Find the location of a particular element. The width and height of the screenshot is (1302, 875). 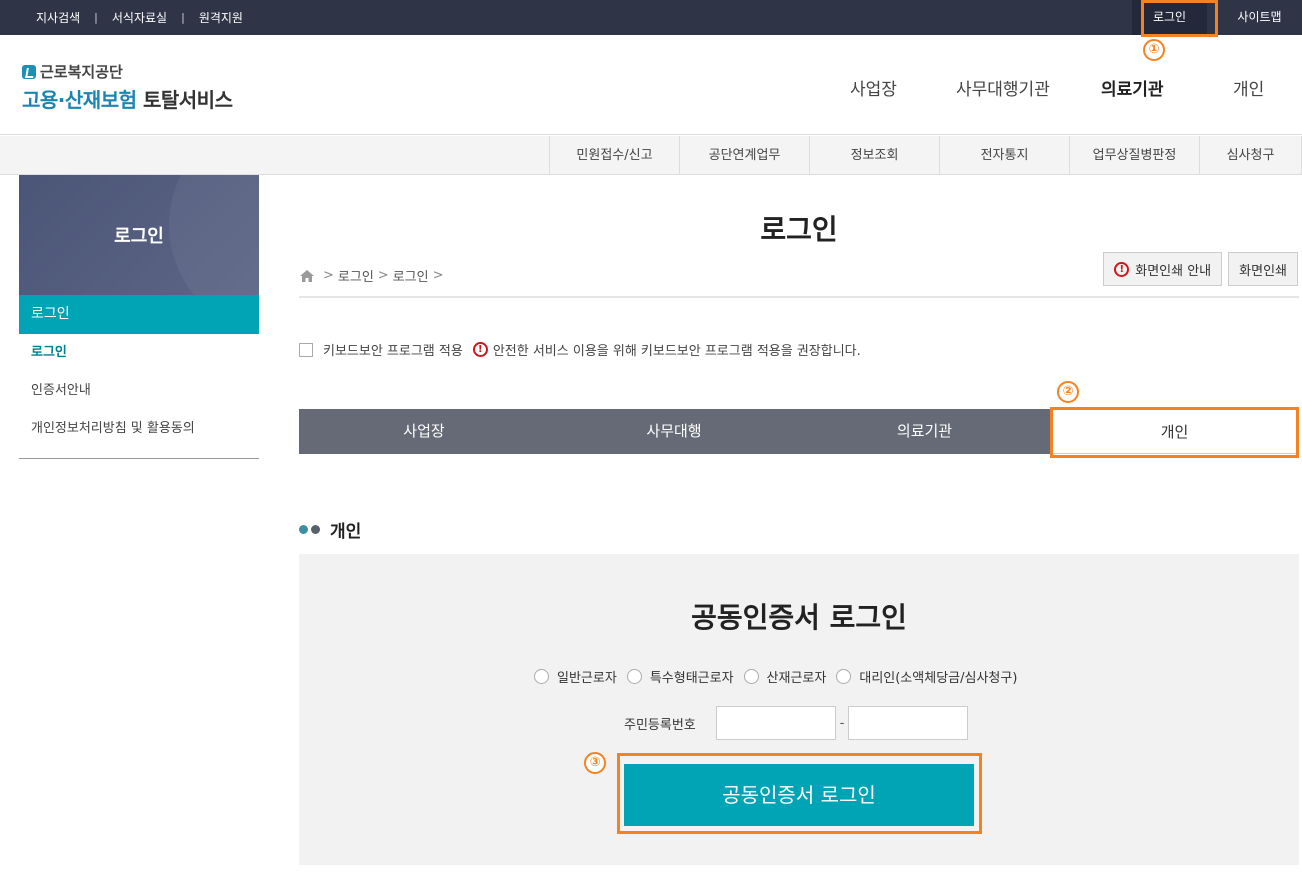

panel-title: 공동인증서 로그인 is located at coordinates (799, 617).